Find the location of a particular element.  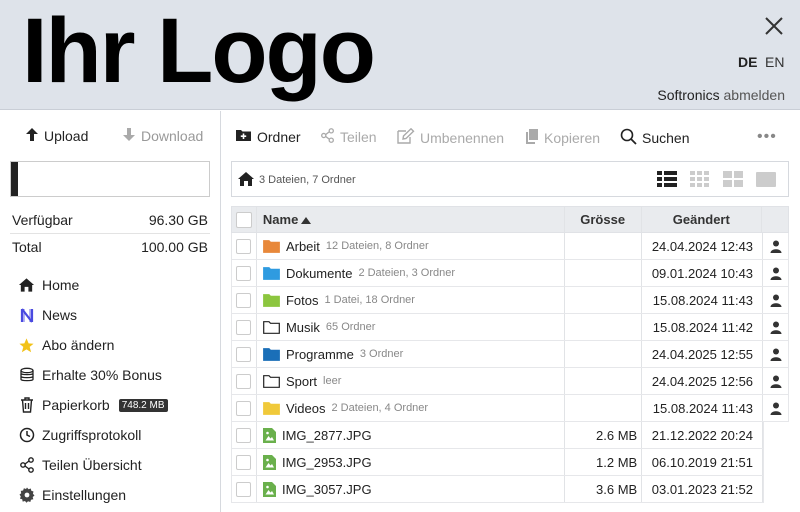

copy-button: Kopieren is located at coordinates (562, 137).